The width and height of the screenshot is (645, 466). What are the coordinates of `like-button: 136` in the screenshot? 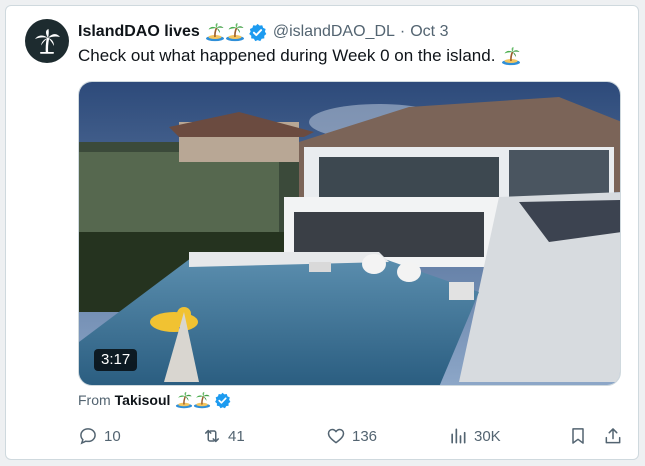 It's located at (351, 436).